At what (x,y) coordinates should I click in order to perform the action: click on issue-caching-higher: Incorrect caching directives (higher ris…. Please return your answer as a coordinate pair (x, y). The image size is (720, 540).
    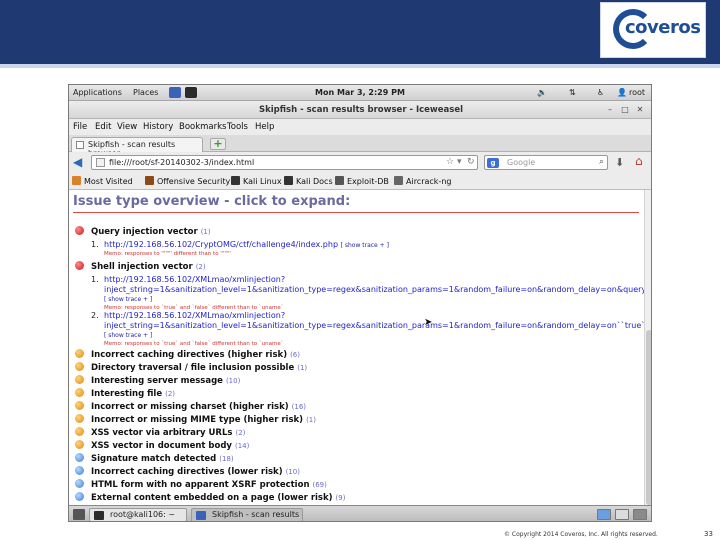
    Looking at the image, I should click on (187, 354).